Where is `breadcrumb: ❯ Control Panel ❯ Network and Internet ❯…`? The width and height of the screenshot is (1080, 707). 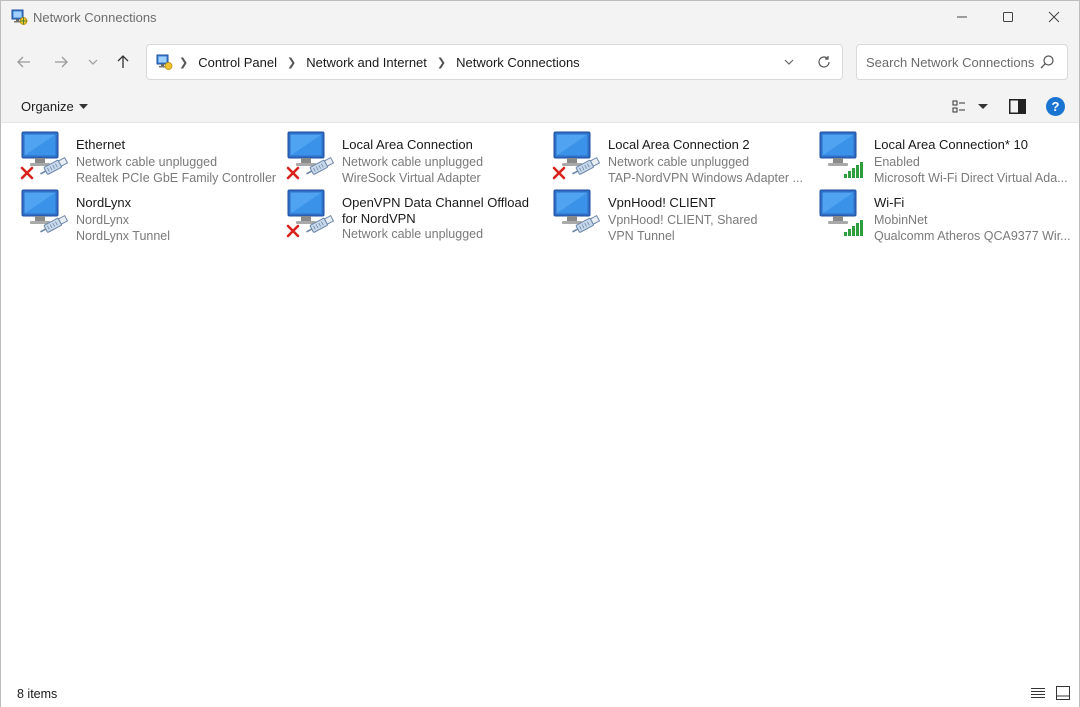
breadcrumb: ❯ Control Panel ❯ Network and Internet ❯… is located at coordinates (384, 62).